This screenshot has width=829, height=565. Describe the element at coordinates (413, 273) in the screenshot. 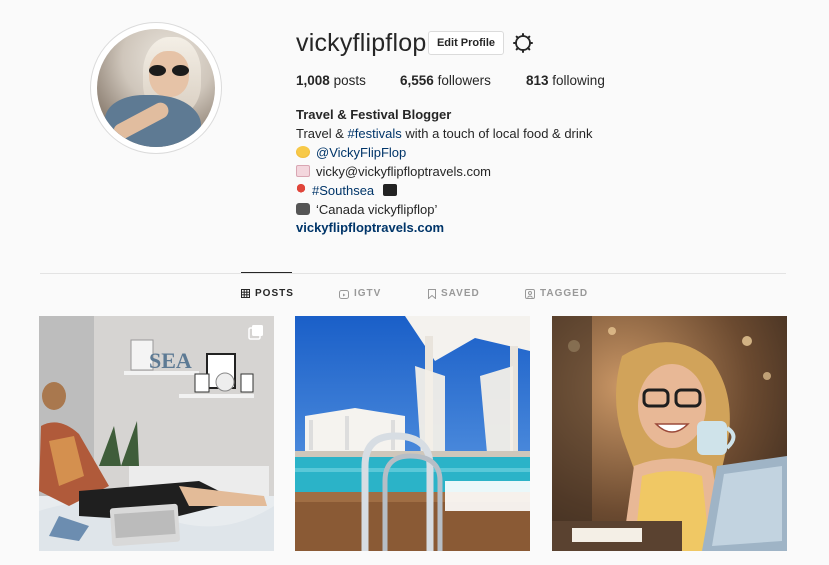

I see `tabs-divider` at that location.